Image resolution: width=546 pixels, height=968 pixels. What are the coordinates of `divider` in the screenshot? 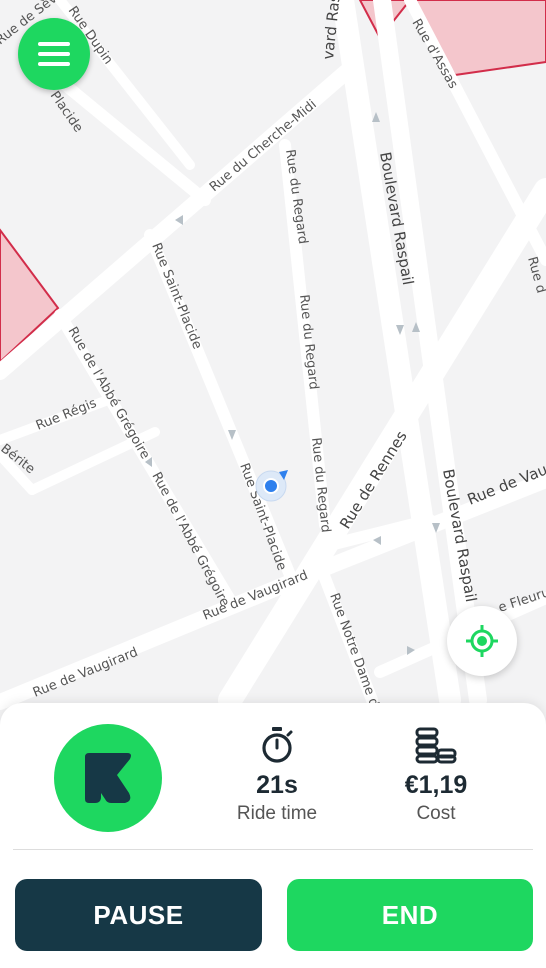 It's located at (273, 849).